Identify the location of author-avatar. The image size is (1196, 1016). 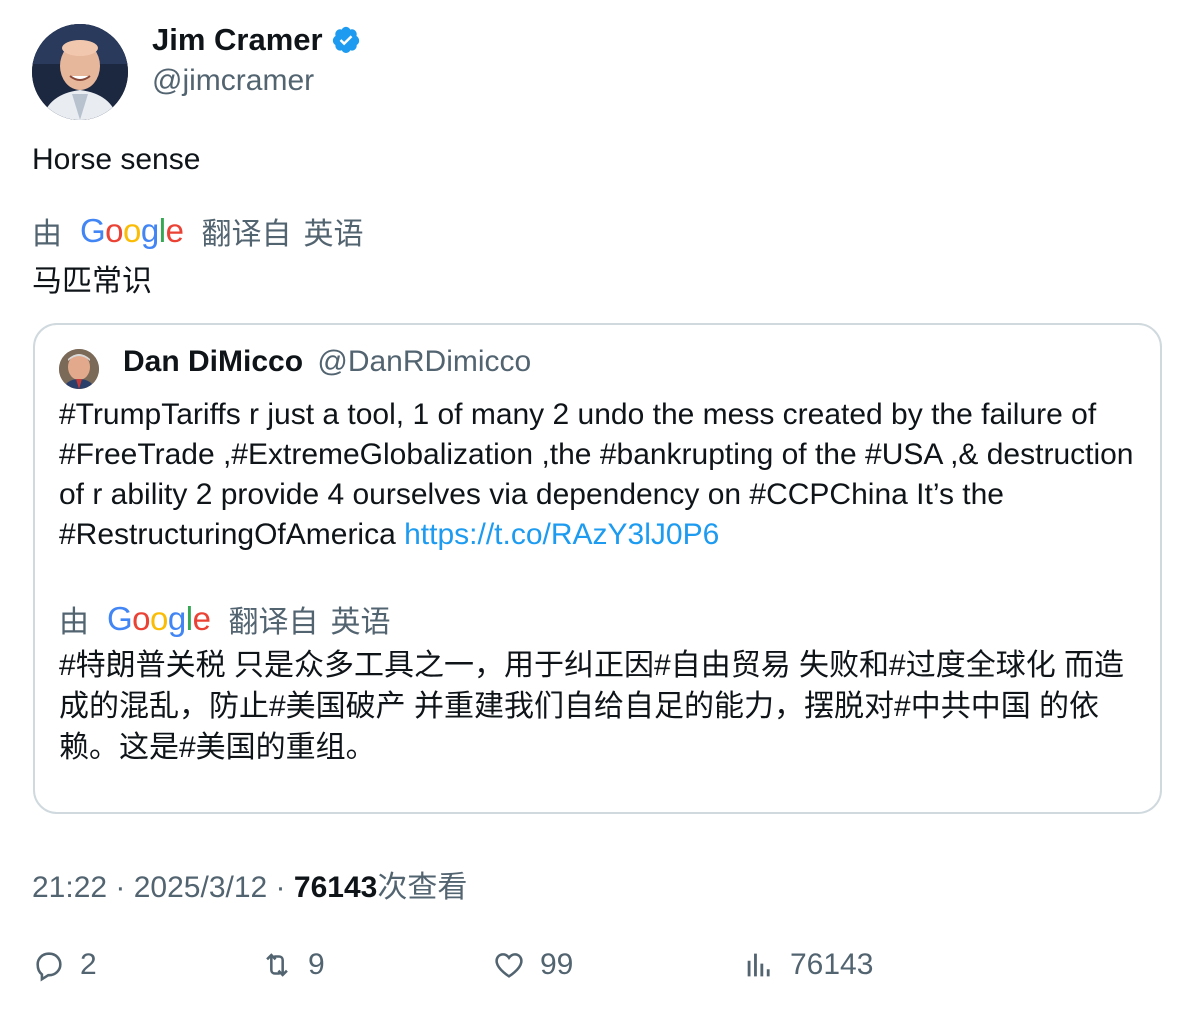
(80, 72).